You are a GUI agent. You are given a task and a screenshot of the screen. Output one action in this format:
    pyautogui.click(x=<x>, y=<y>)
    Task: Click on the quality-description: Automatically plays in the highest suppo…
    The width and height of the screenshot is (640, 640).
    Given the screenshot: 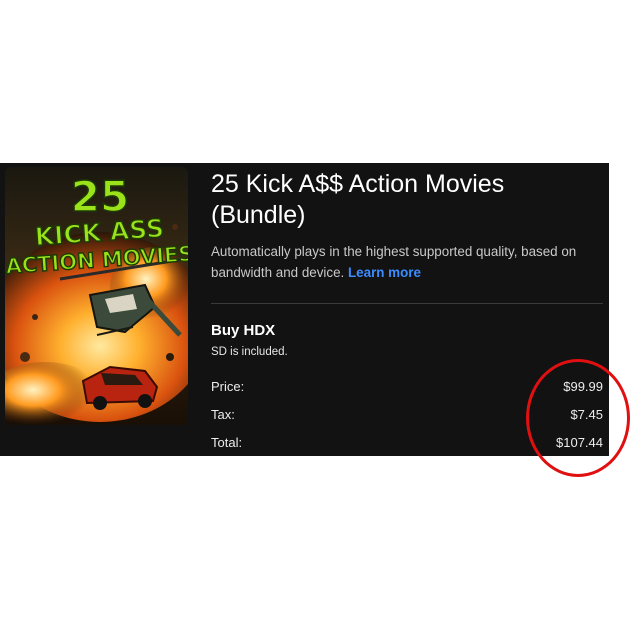 What is the action you would take?
    pyautogui.click(x=406, y=262)
    